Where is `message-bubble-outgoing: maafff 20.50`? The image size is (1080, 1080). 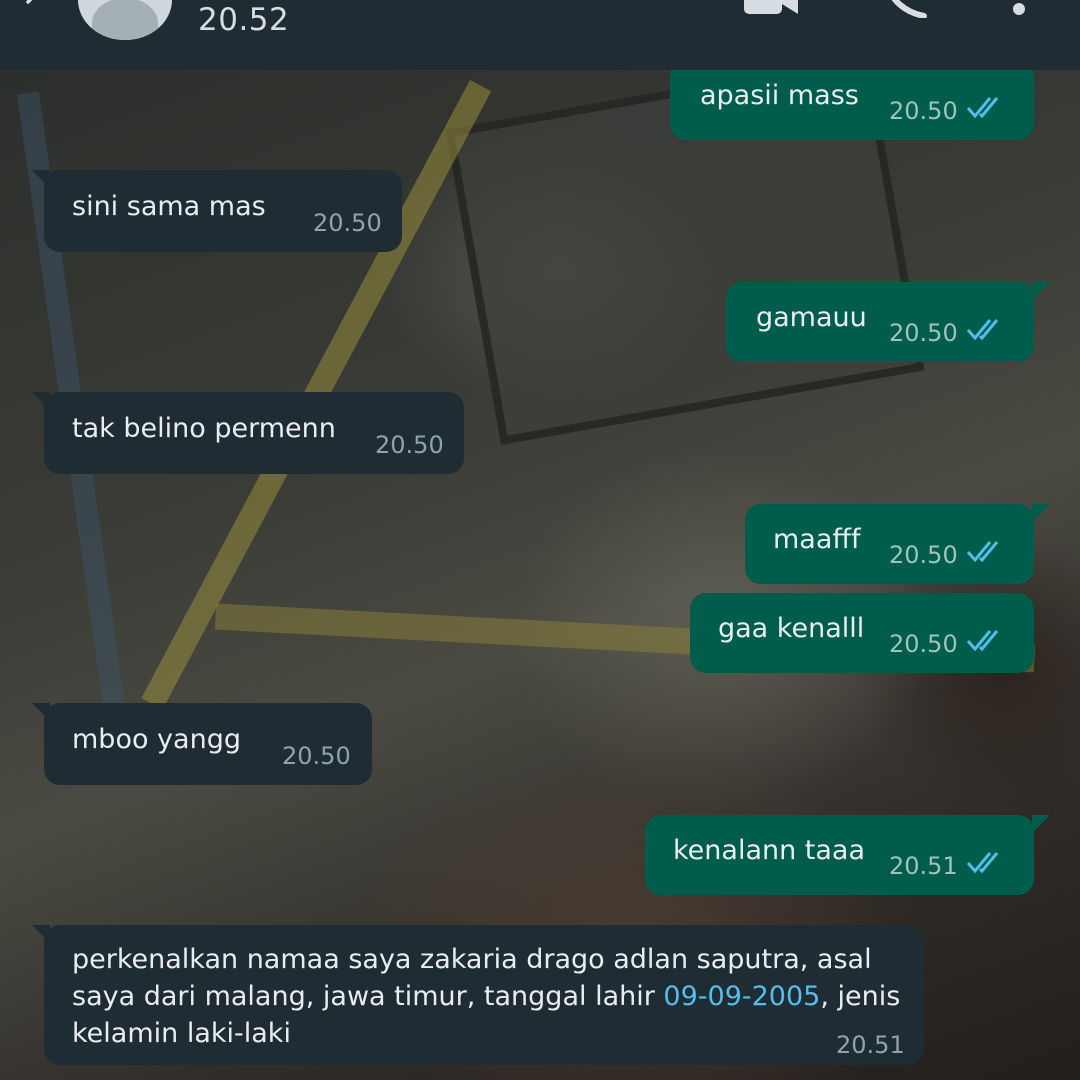
message-bubble-outgoing: maafff 20.50 is located at coordinates (897, 544).